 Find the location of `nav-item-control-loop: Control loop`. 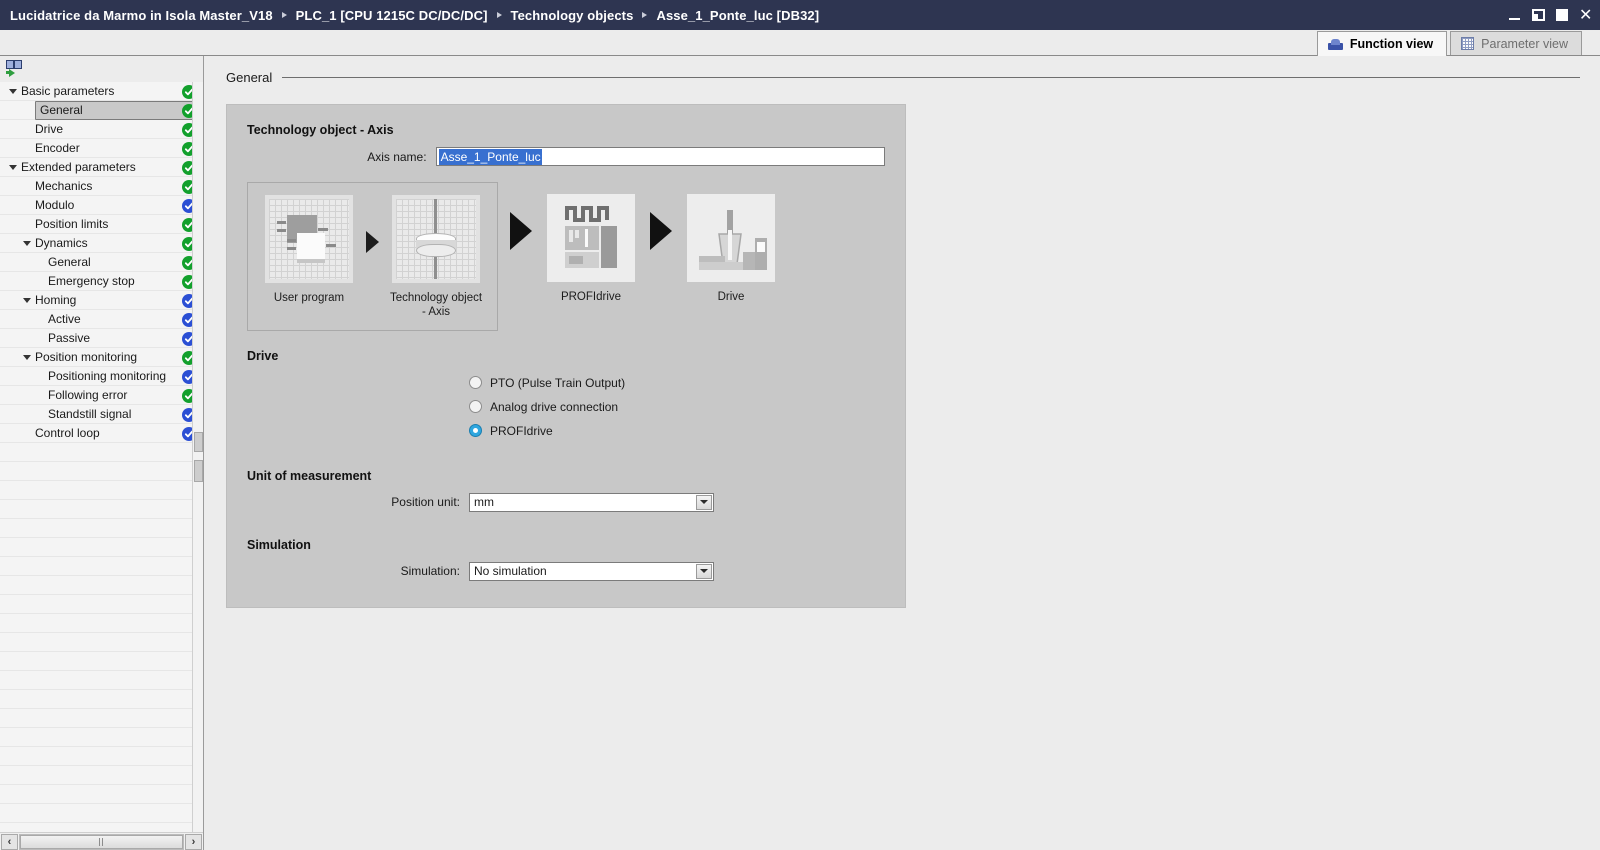

nav-item-control-loop: Control loop is located at coordinates (101, 433).